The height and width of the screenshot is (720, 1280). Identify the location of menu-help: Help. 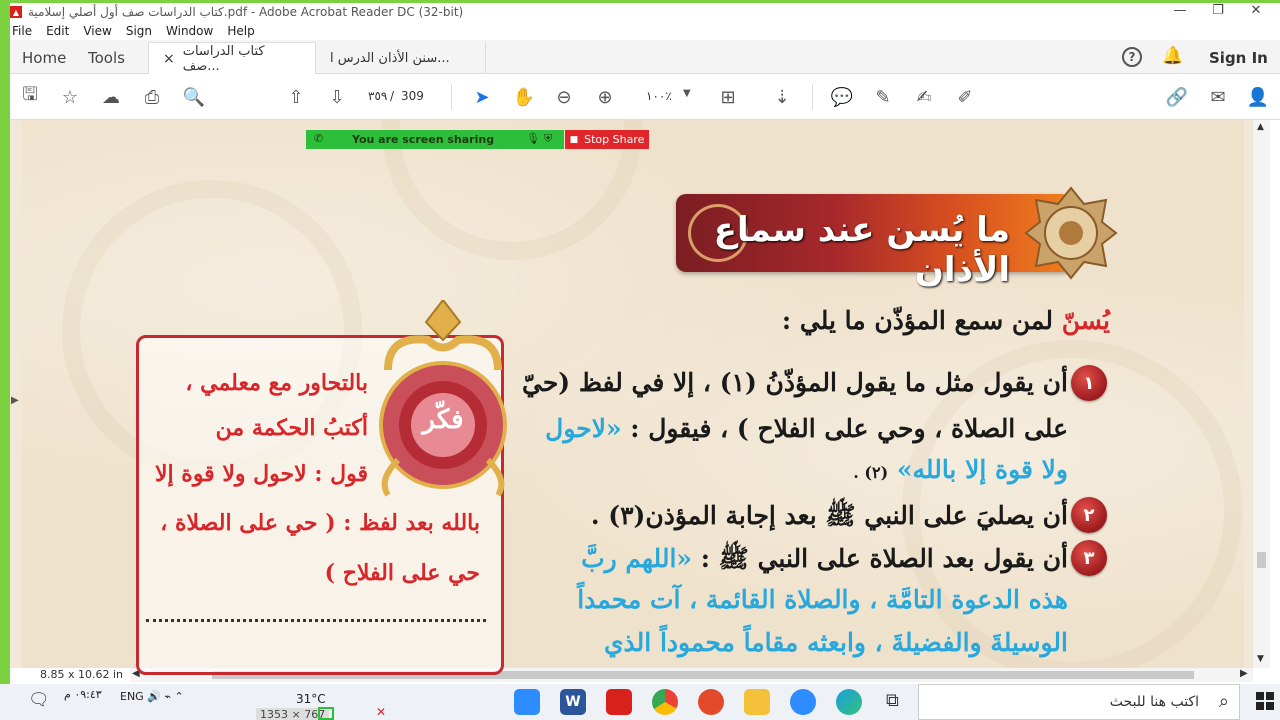
(240, 31).